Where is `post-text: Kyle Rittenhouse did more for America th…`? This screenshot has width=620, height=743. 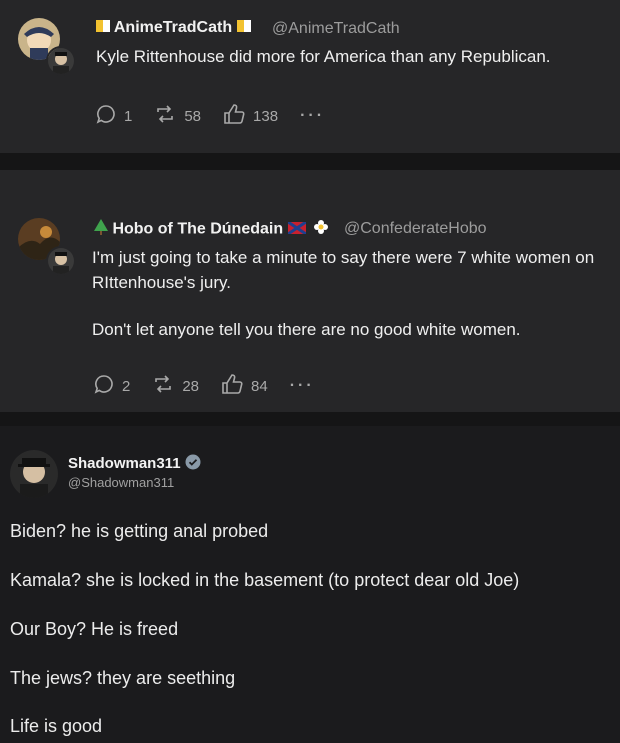
post-text: Kyle Rittenhouse did more for America th… is located at coordinates (323, 56).